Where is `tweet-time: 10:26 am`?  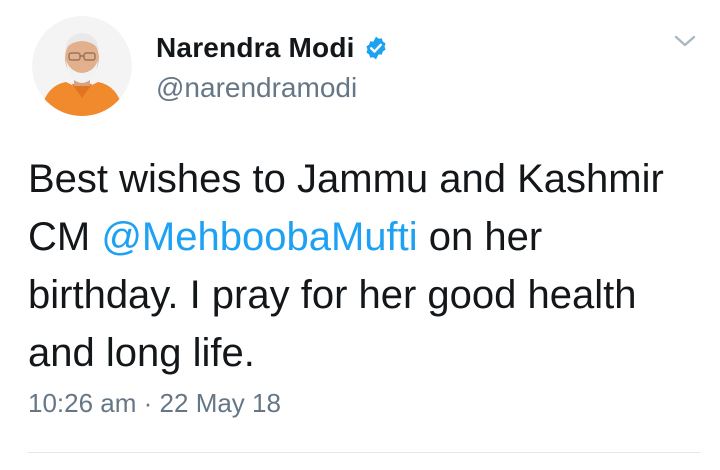
tweet-time: 10:26 am is located at coordinates (82, 403).